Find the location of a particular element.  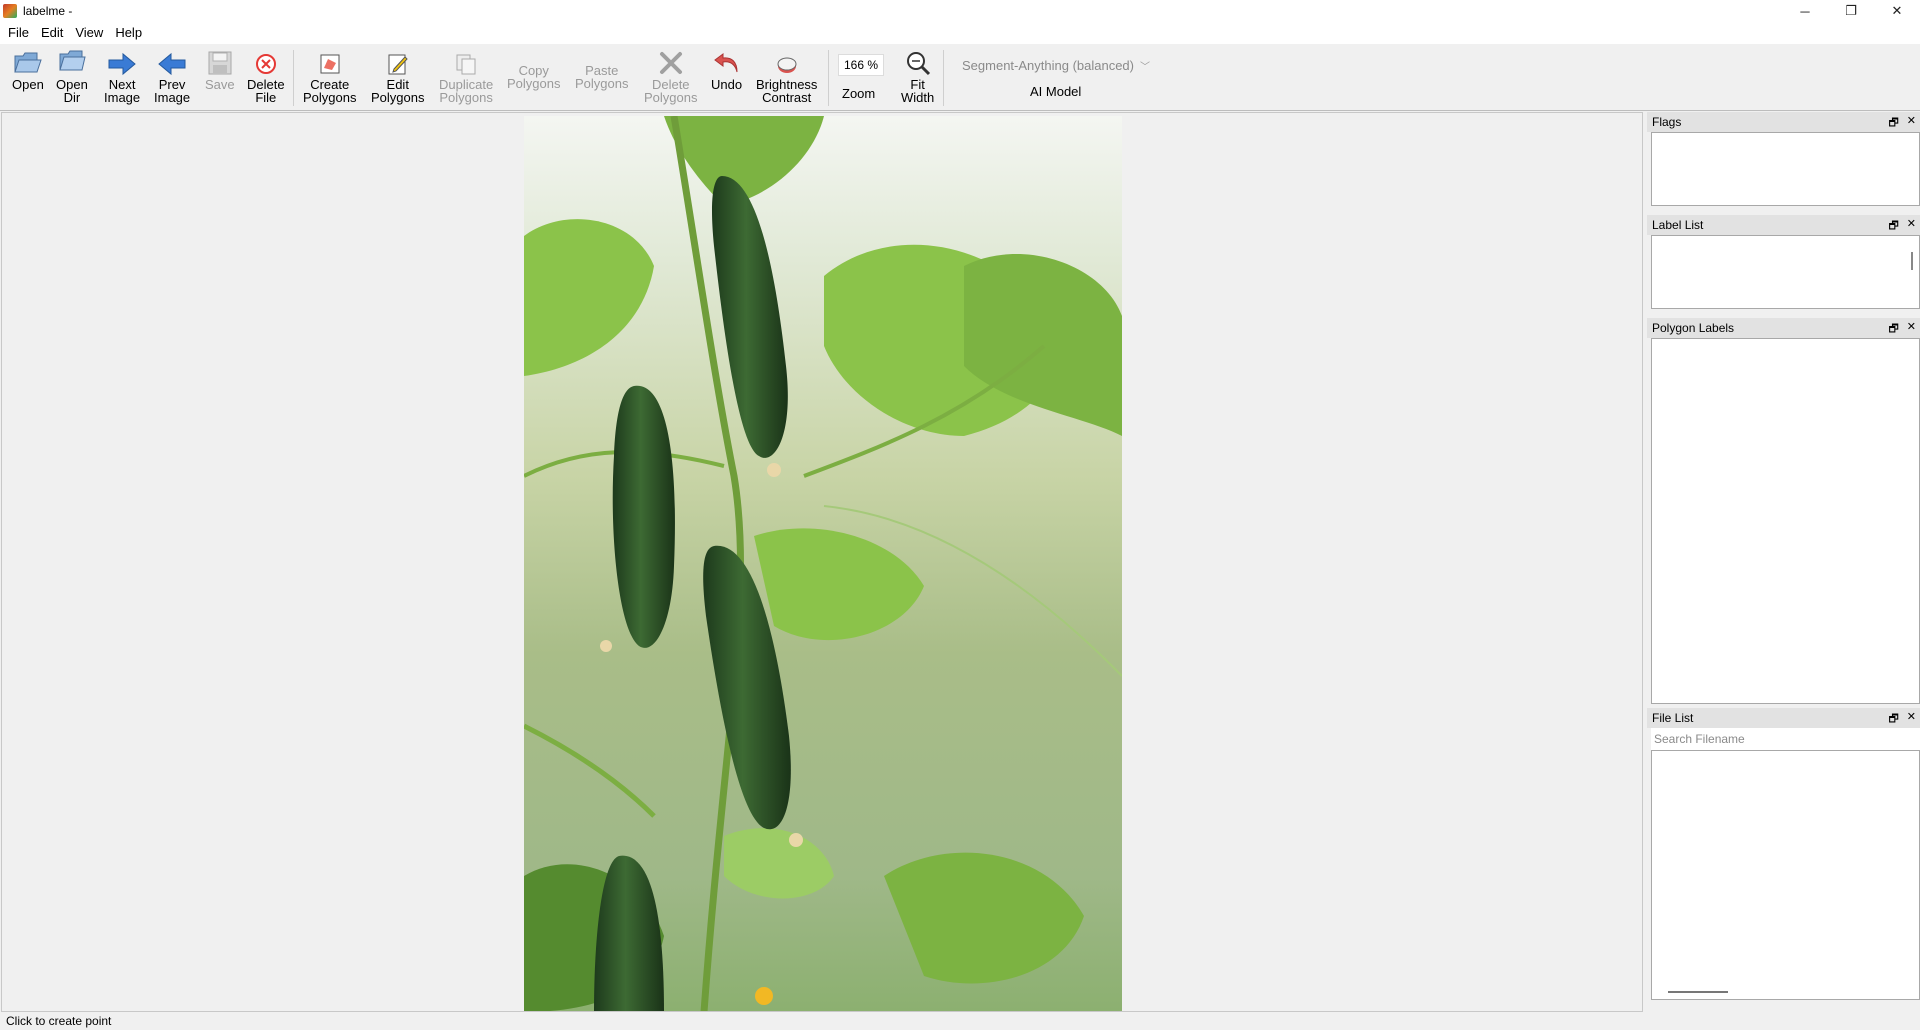

duplicate-polygons-label-2: Polygons is located at coordinates (466, 97).